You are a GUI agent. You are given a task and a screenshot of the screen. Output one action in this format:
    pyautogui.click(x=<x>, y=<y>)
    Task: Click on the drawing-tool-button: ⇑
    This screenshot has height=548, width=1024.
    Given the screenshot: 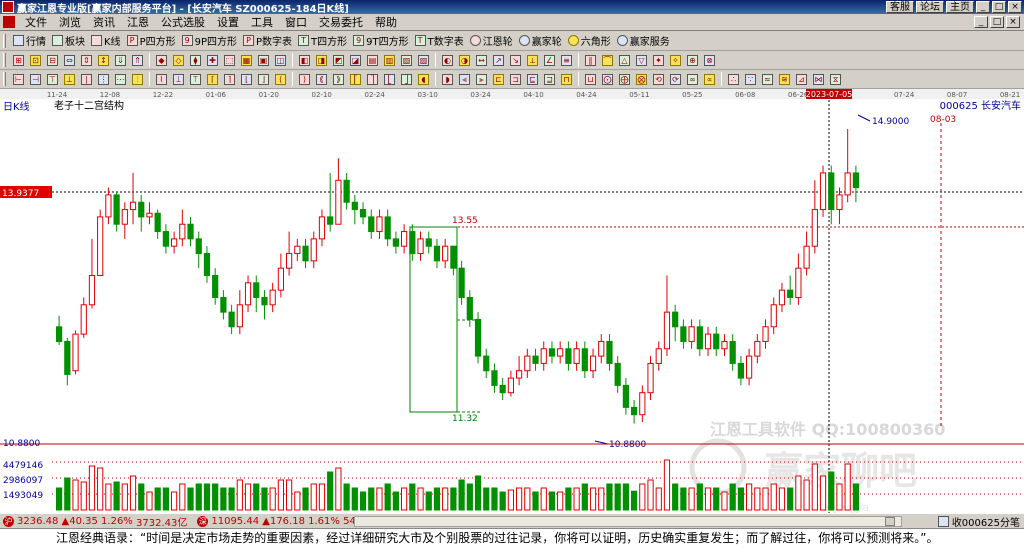 What is the action you would take?
    pyautogui.click(x=137, y=60)
    